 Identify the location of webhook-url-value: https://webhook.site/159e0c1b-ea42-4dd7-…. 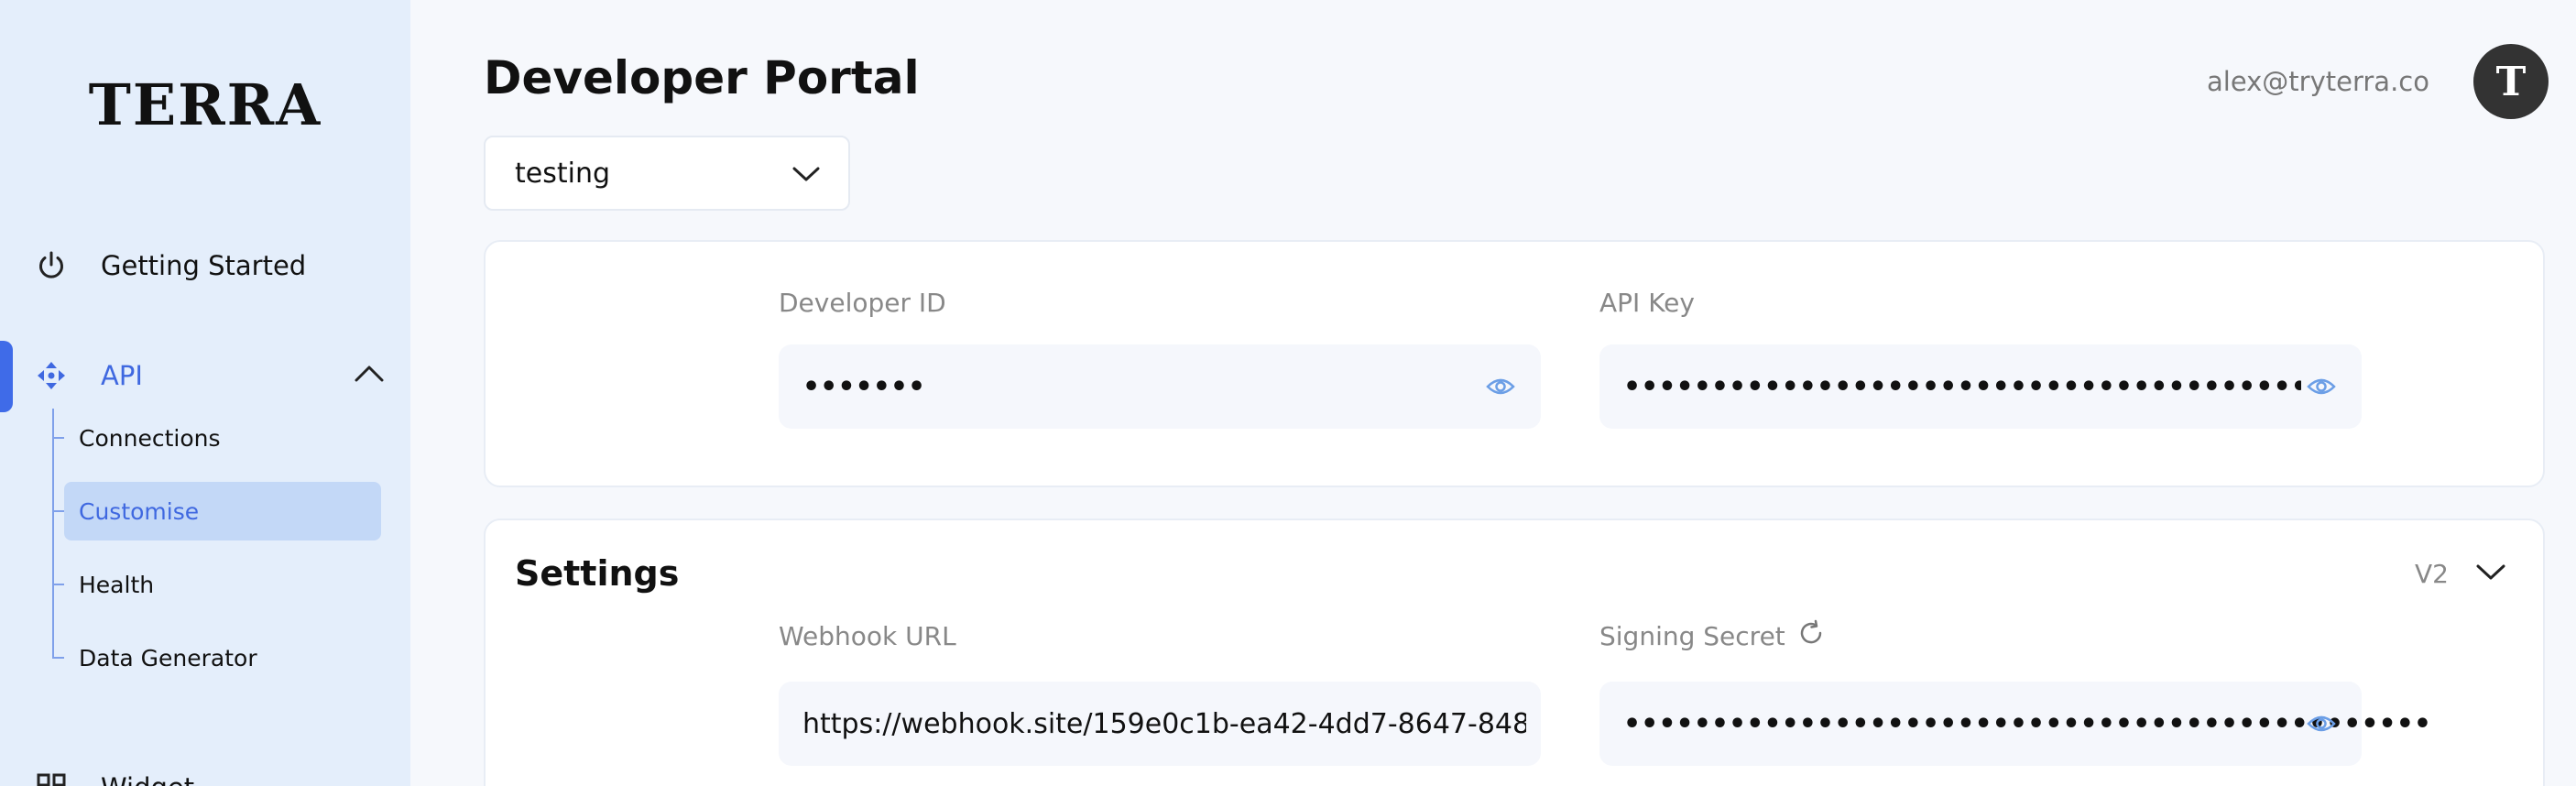
(1164, 723).